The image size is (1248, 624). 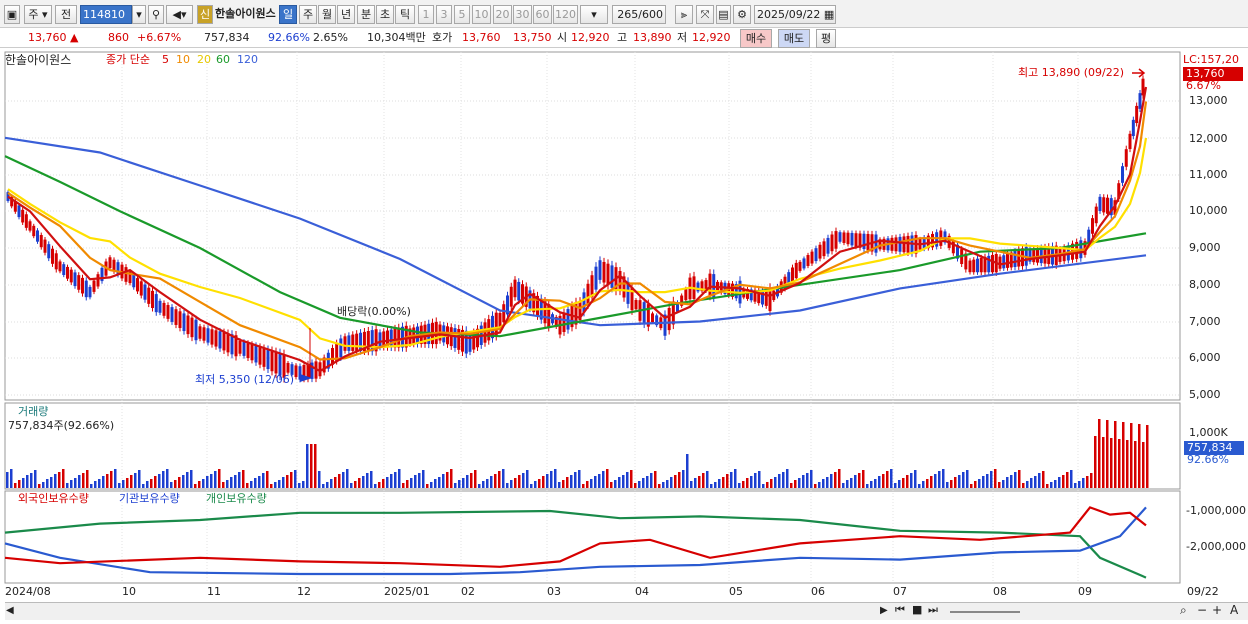 I want to click on zoom-out-icon: −, so click(x=1202, y=610).